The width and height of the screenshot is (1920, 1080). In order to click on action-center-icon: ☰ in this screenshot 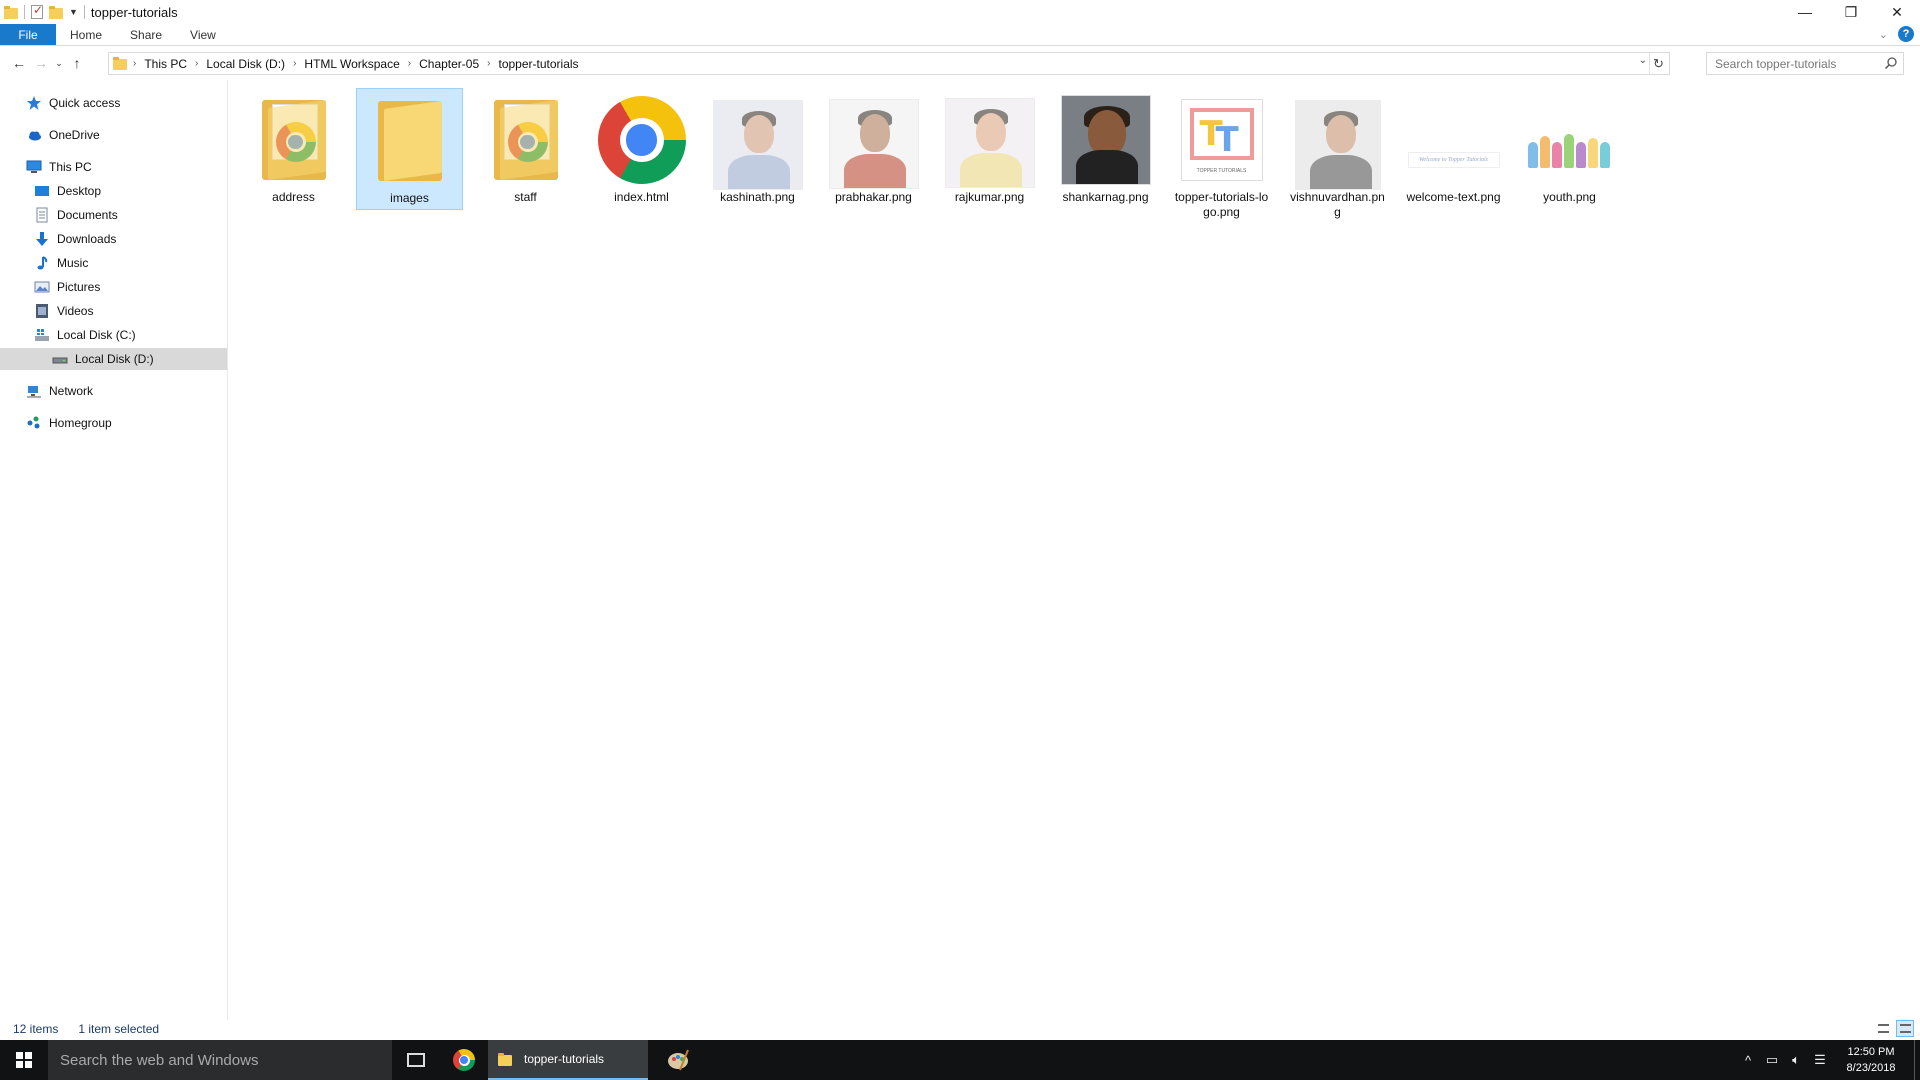, I will do `click(1820, 1060)`.